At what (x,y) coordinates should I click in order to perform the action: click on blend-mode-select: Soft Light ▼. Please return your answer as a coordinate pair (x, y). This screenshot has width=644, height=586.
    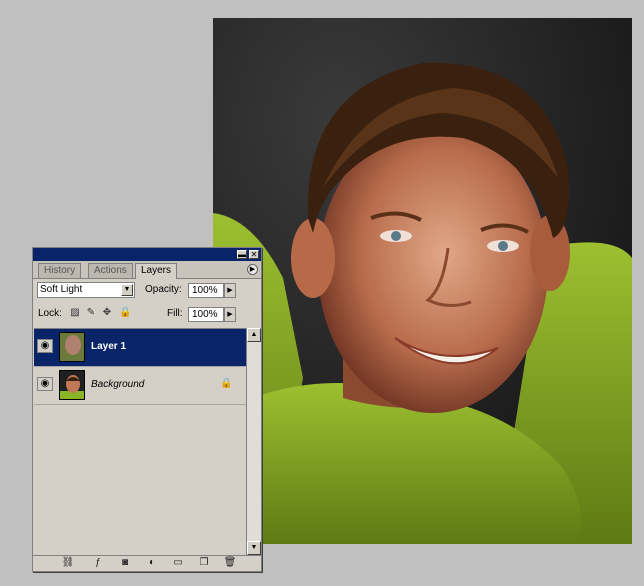
    Looking at the image, I should click on (86, 290).